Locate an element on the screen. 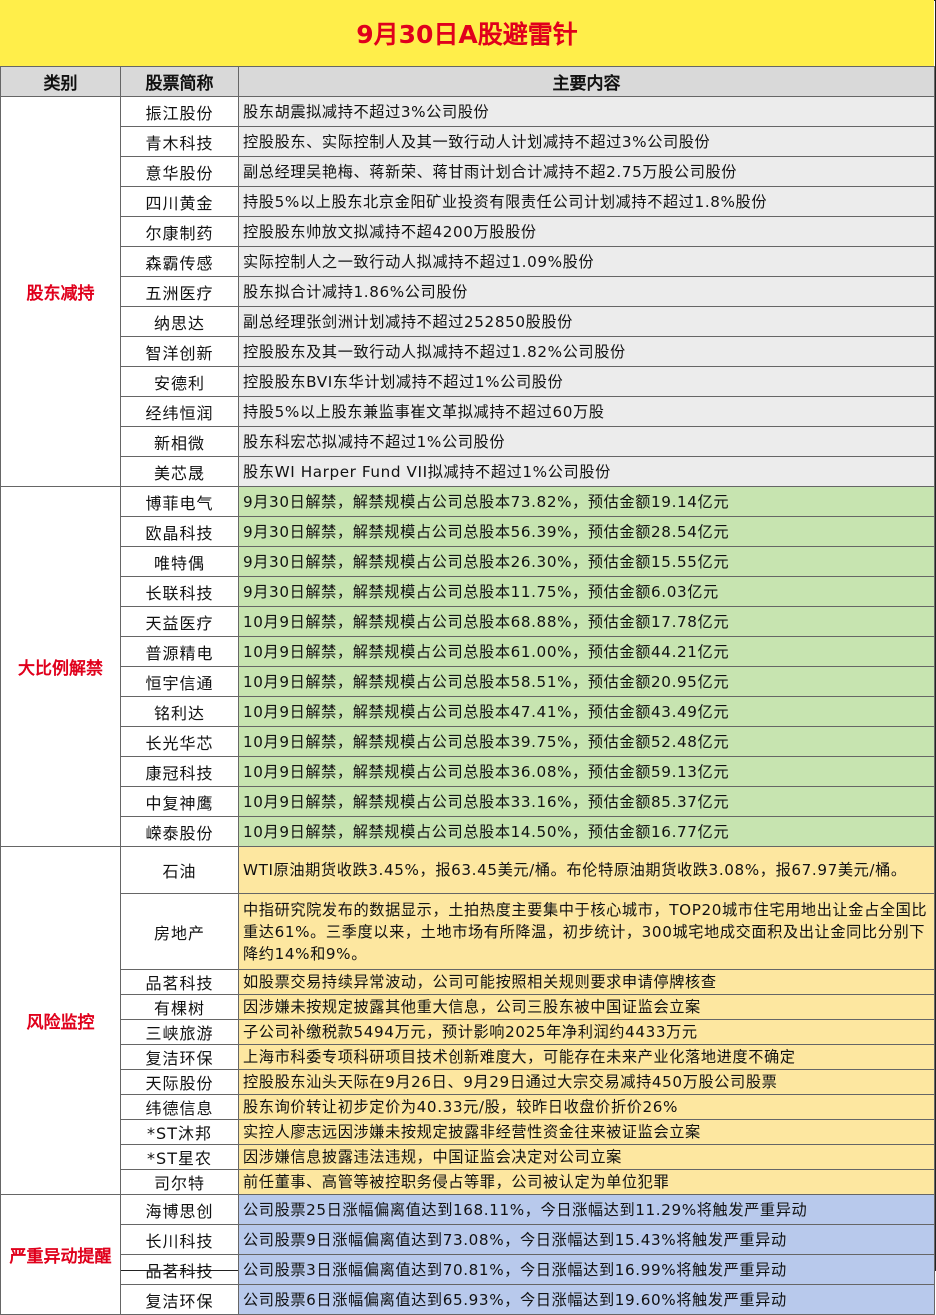 Image resolution: width=936 pixels, height=1315 pixels. table-row: 康冠科技 10月9日解禁，解禁规模占公司总股本36.08%，预估金额59.13亿元 is located at coordinates (468, 771).